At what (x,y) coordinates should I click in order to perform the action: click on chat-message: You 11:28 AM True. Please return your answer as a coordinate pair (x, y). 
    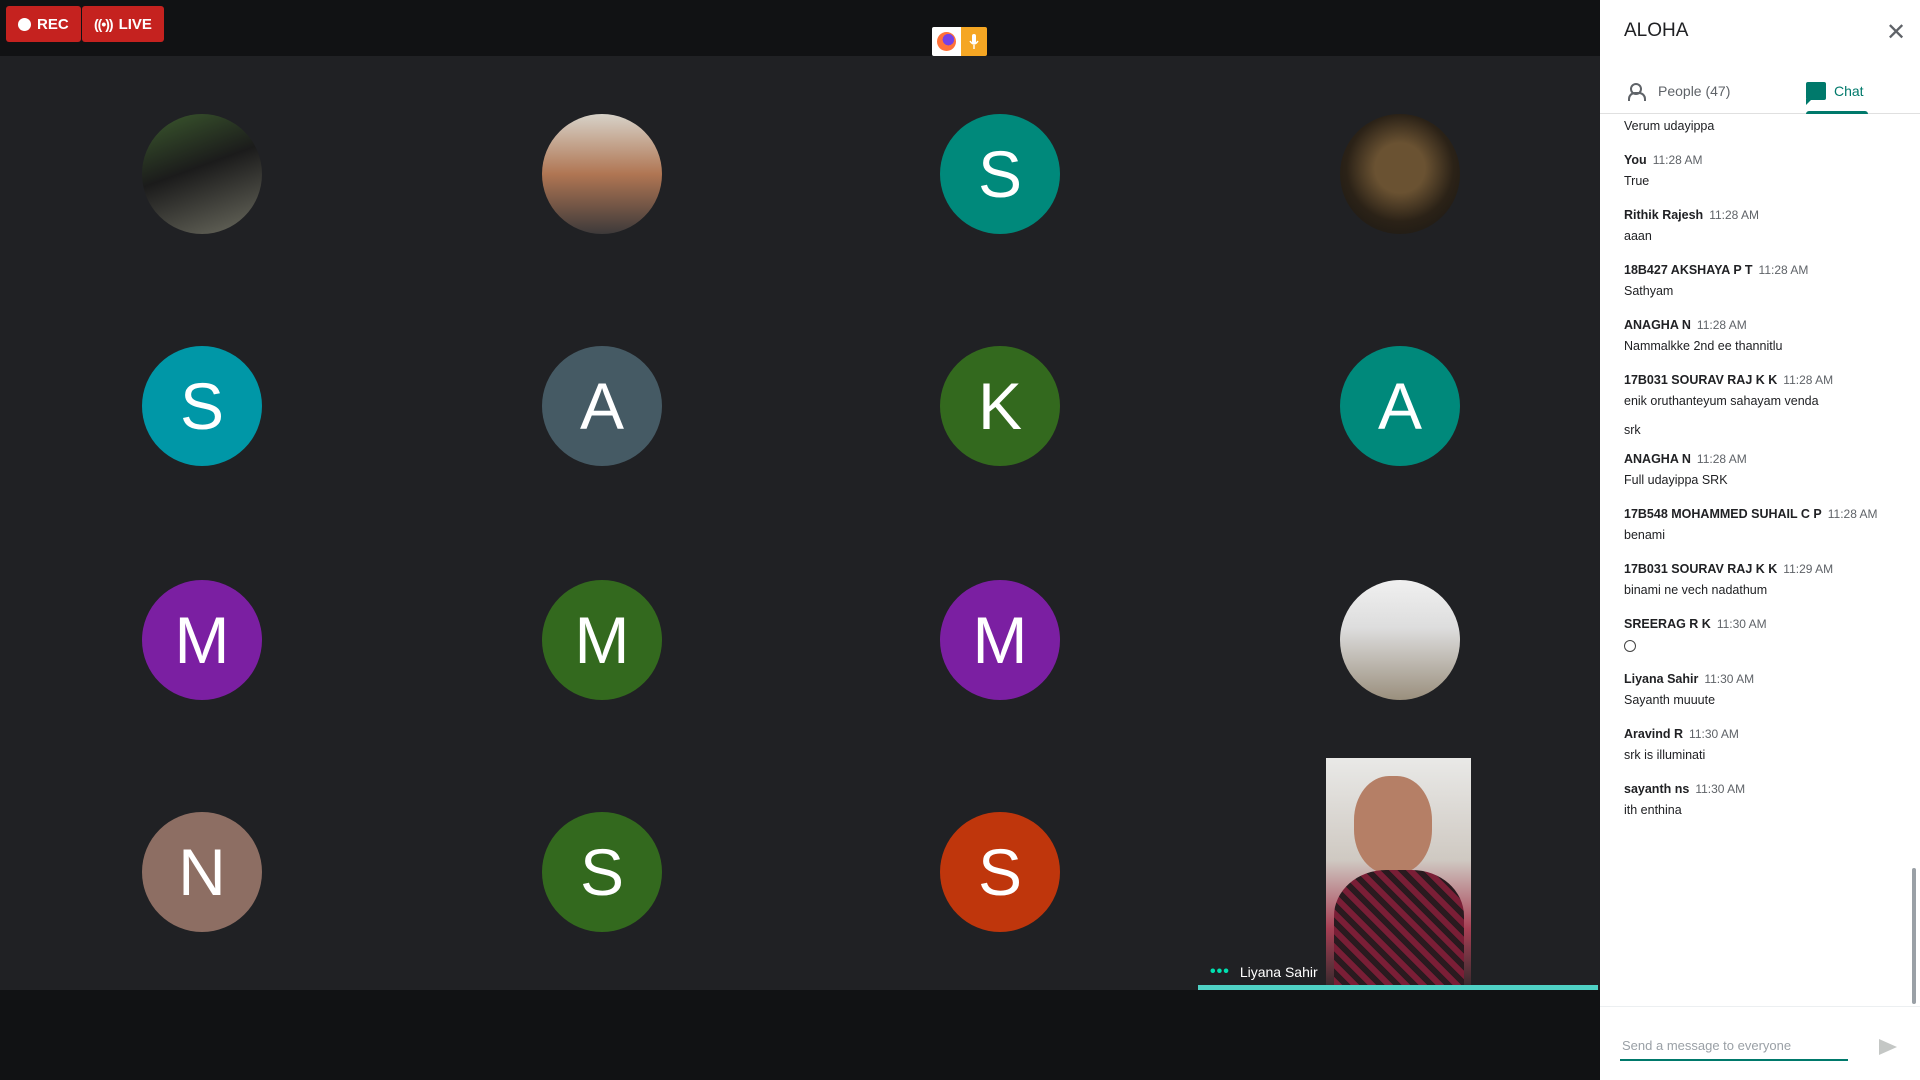
    Looking at the image, I should click on (1764, 170).